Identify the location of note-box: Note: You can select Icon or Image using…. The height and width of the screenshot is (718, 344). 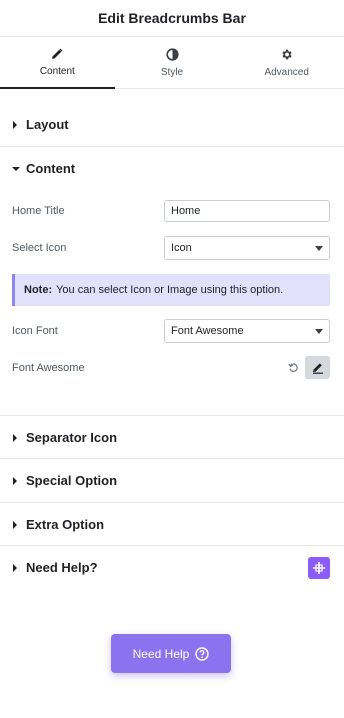
(171, 290).